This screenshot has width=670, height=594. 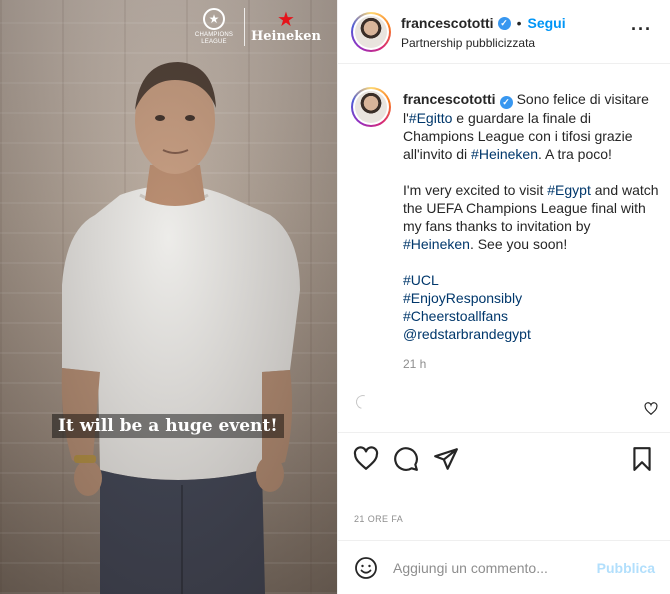 I want to click on loading-spinner-icon, so click(x=363, y=402).